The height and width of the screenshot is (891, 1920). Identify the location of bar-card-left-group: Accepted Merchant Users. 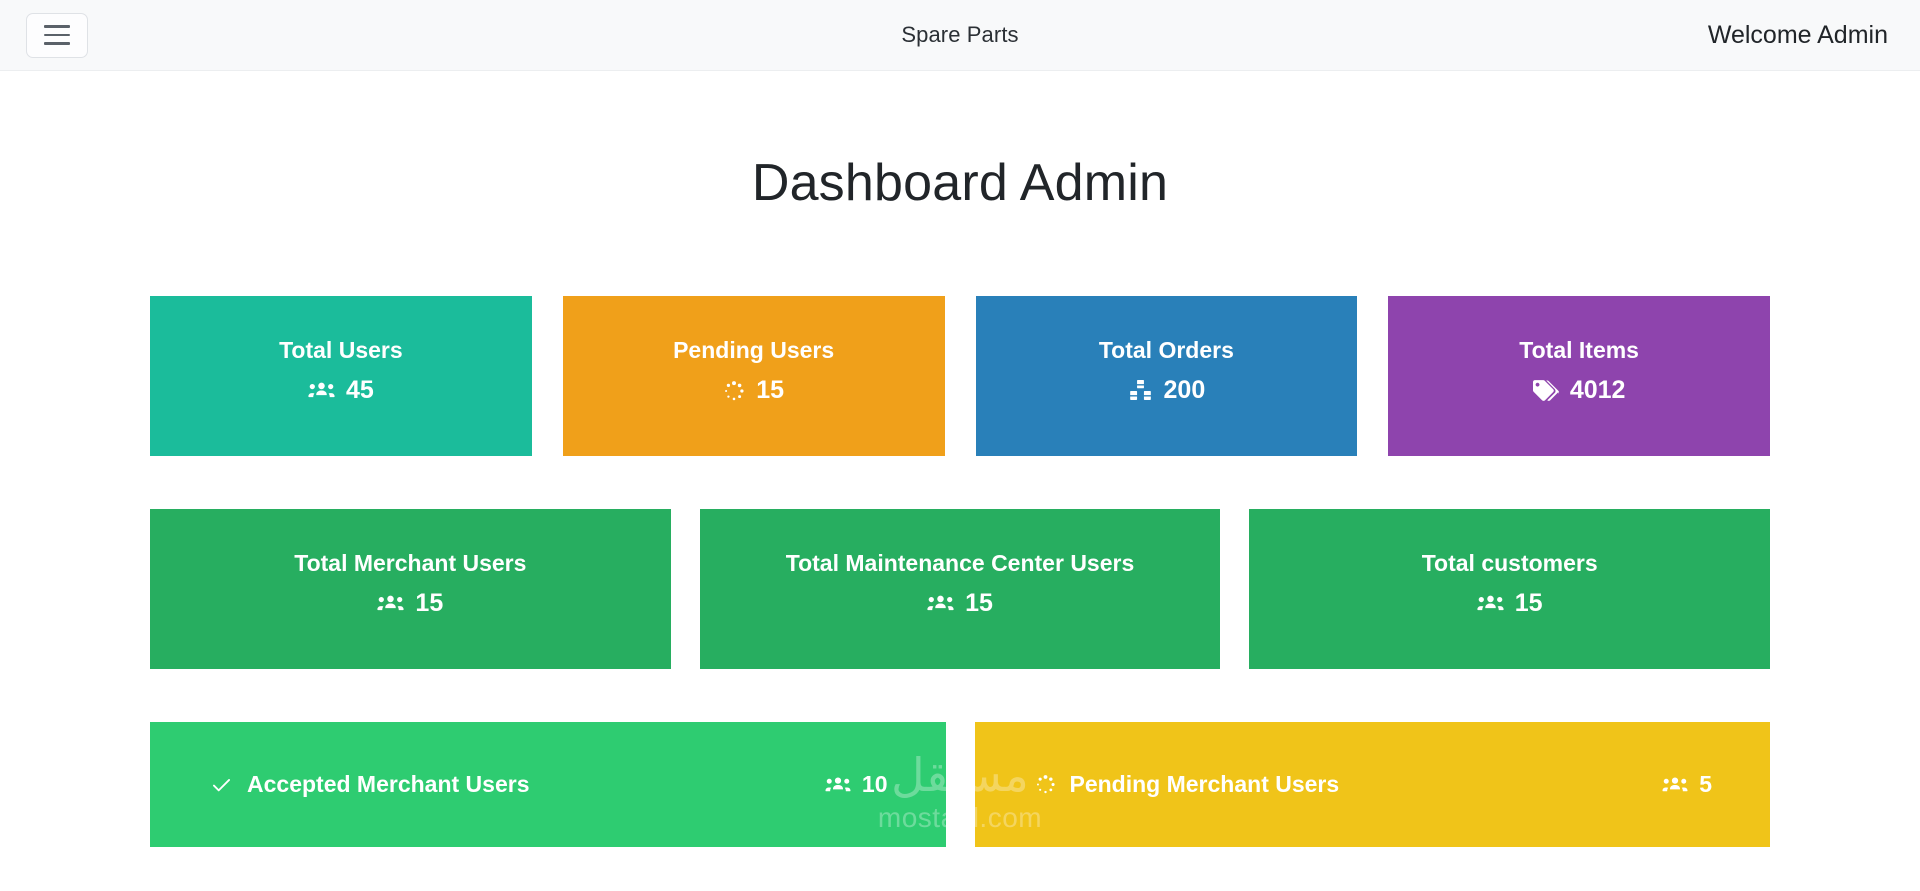
(370, 784).